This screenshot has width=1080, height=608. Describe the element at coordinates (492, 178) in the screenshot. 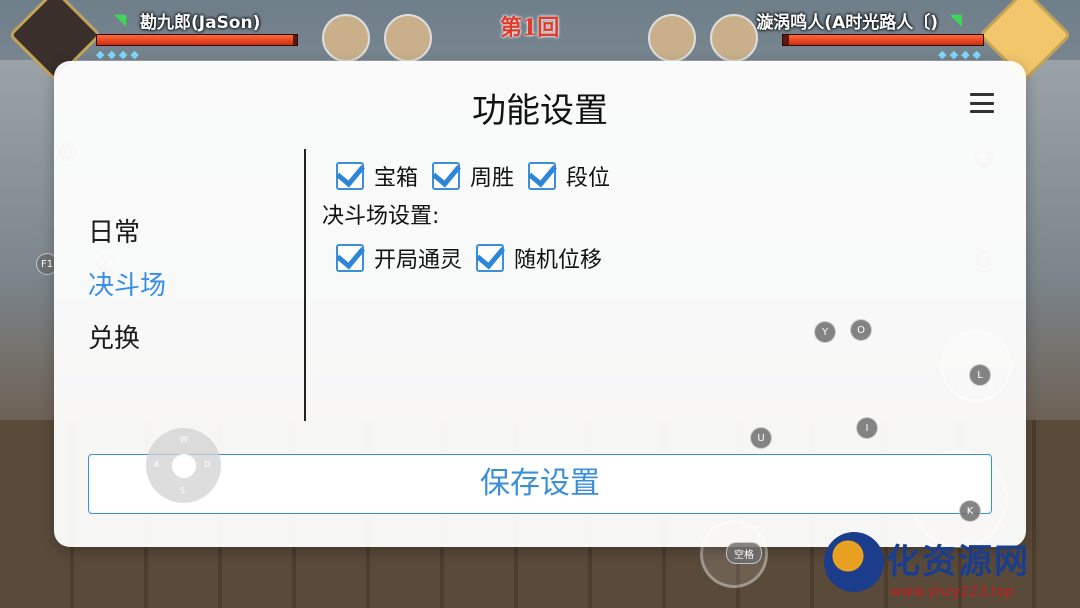

I see `checkbox-label: 周胜` at that location.